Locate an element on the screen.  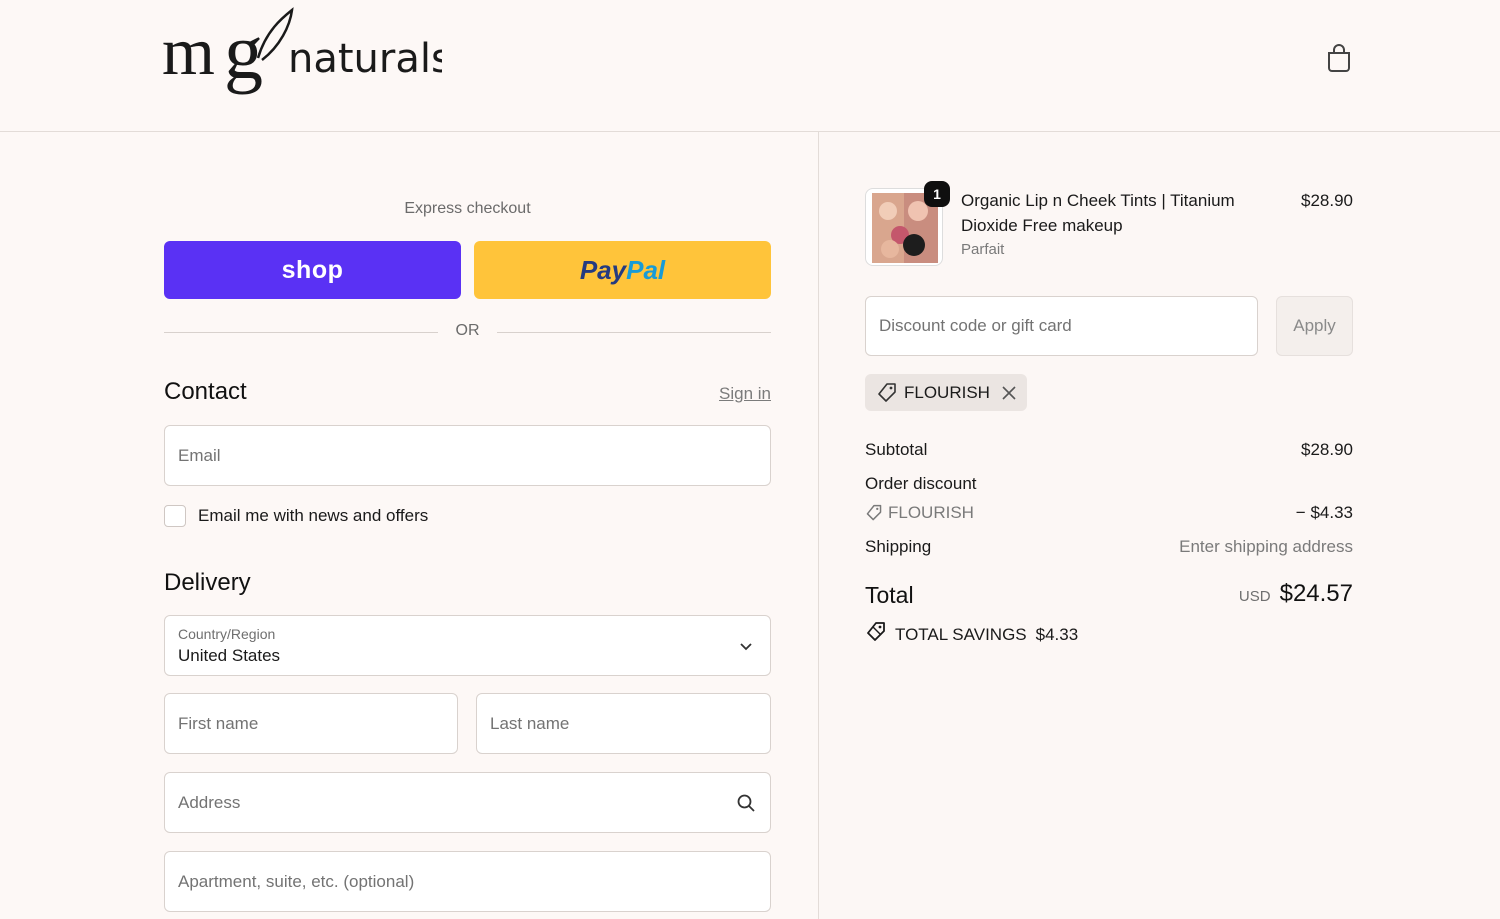
column-divider is located at coordinates (818, 525).